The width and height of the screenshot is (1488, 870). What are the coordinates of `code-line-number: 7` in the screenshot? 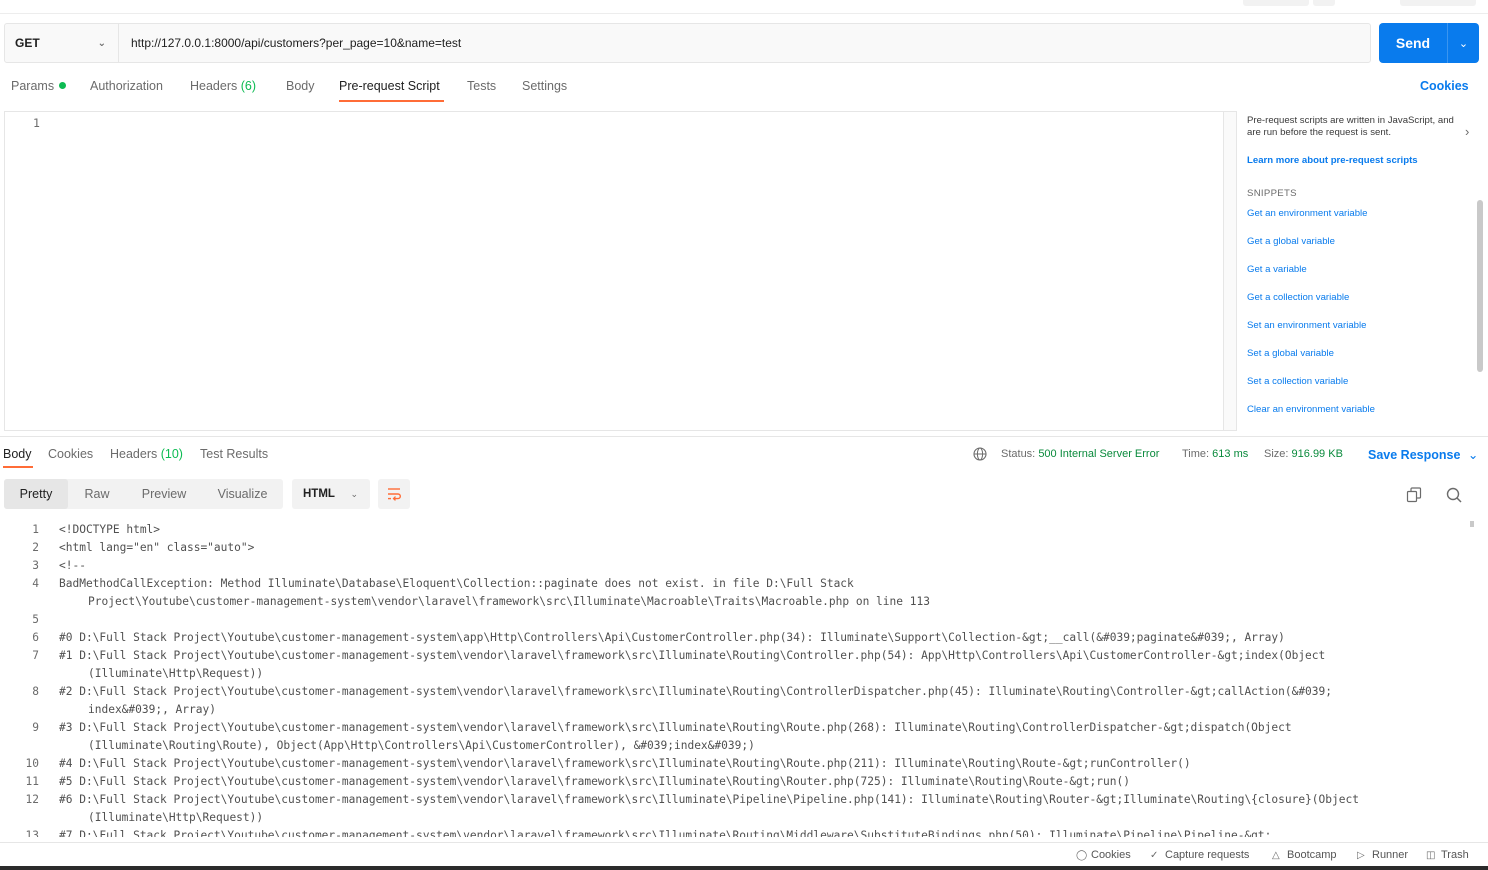 It's located at (35, 655).